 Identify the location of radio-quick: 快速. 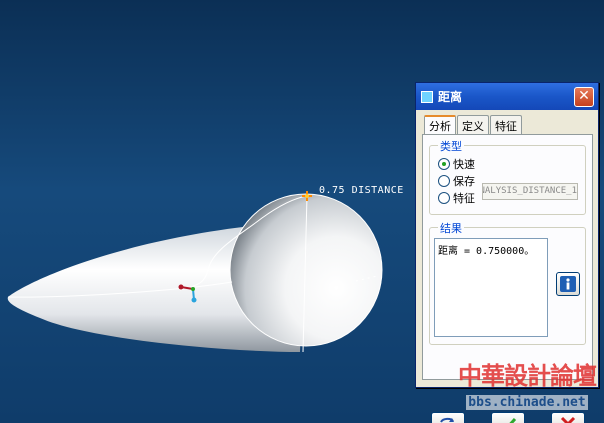
(456, 164).